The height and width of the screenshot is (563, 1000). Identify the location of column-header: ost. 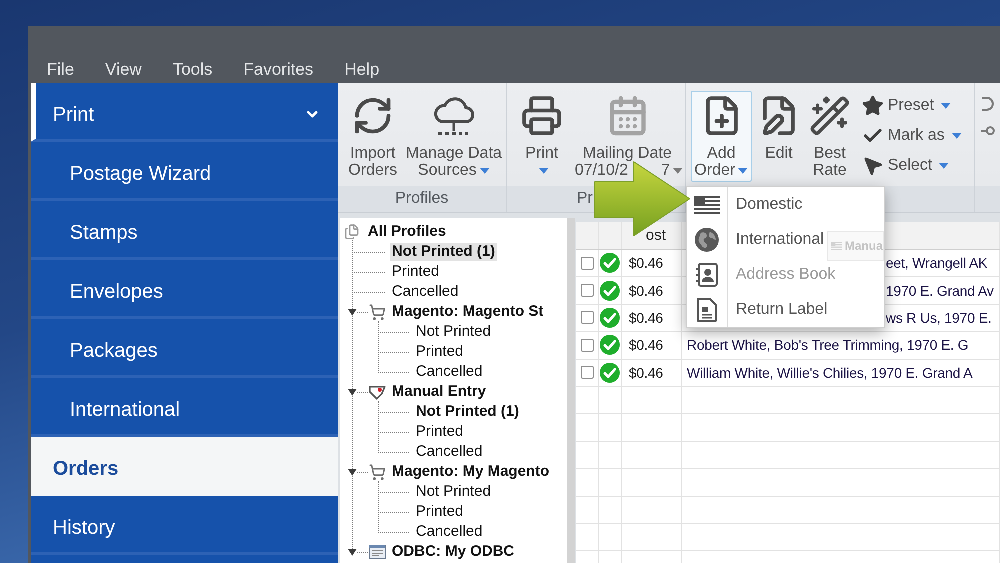
(656, 235).